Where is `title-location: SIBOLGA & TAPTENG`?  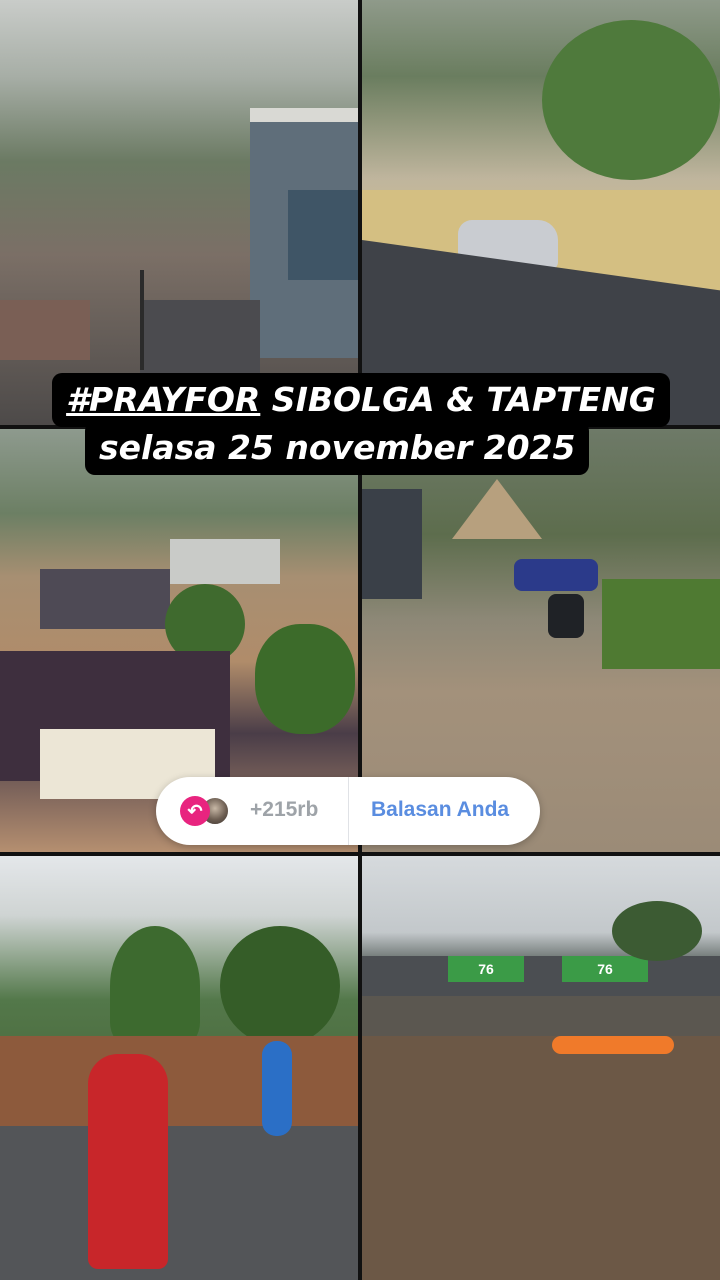
title-location: SIBOLGA & TAPTENG is located at coordinates (458, 399).